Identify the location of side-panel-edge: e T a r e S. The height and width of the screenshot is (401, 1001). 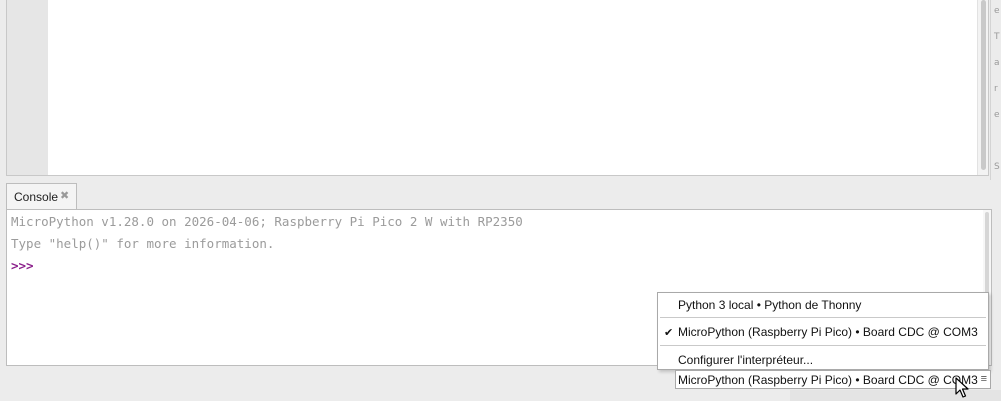
(995, 90).